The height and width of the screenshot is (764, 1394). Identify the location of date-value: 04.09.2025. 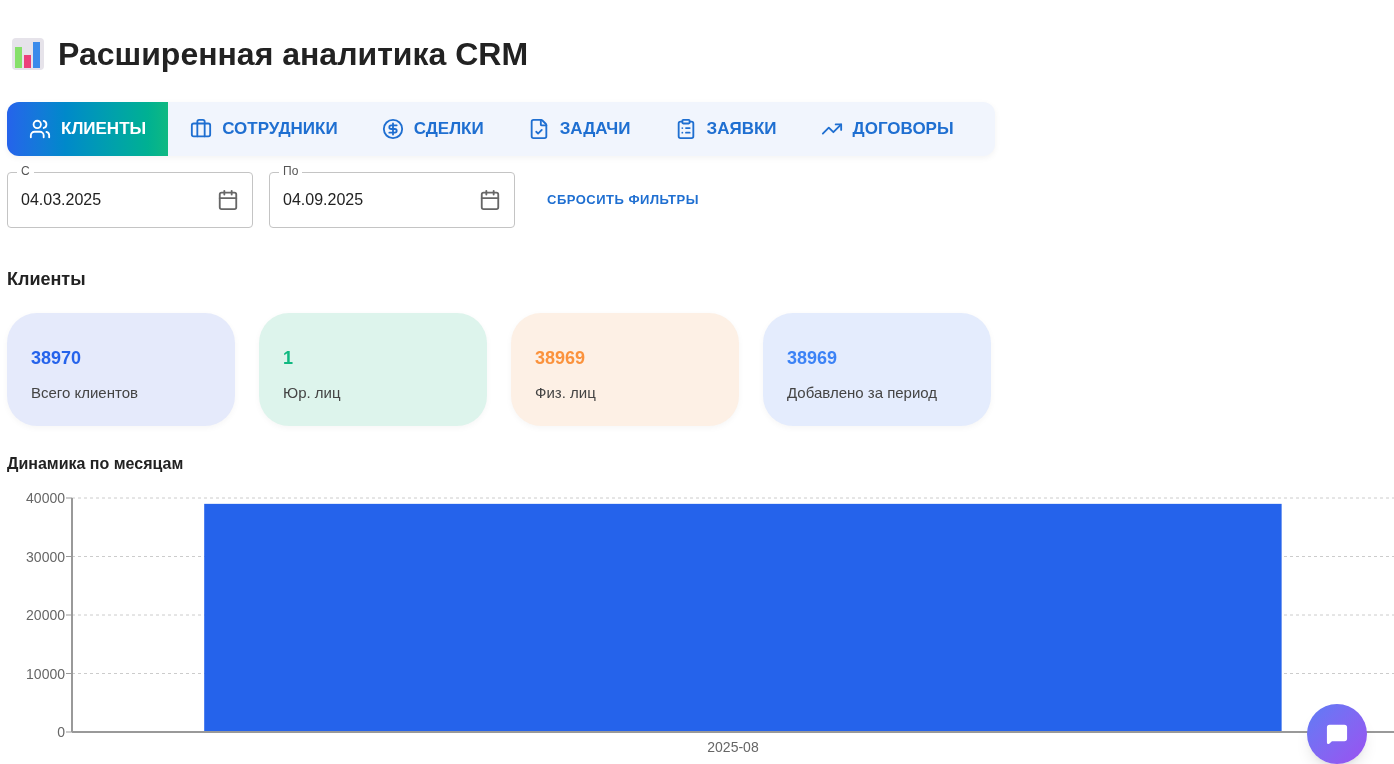
(324, 200).